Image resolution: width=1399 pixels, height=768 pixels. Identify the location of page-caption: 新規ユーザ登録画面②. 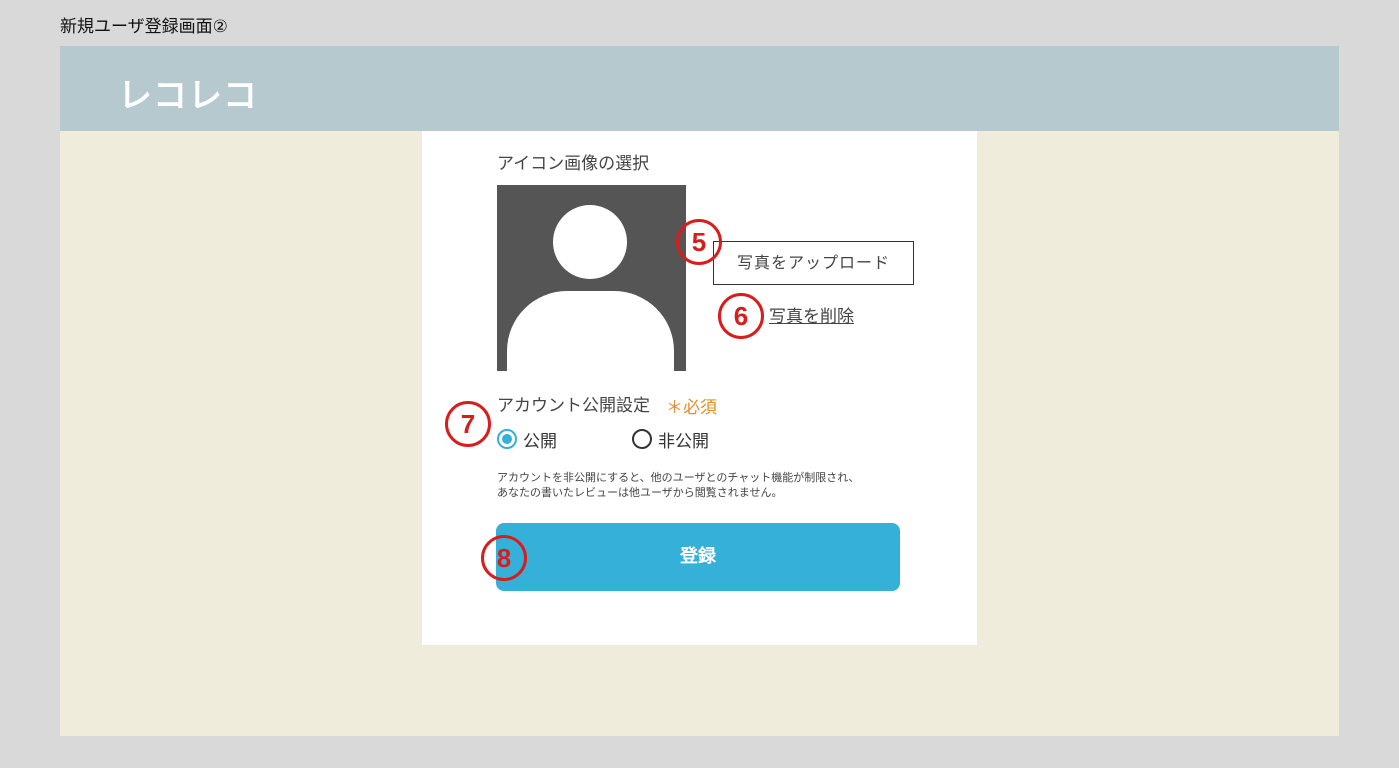
(144, 27).